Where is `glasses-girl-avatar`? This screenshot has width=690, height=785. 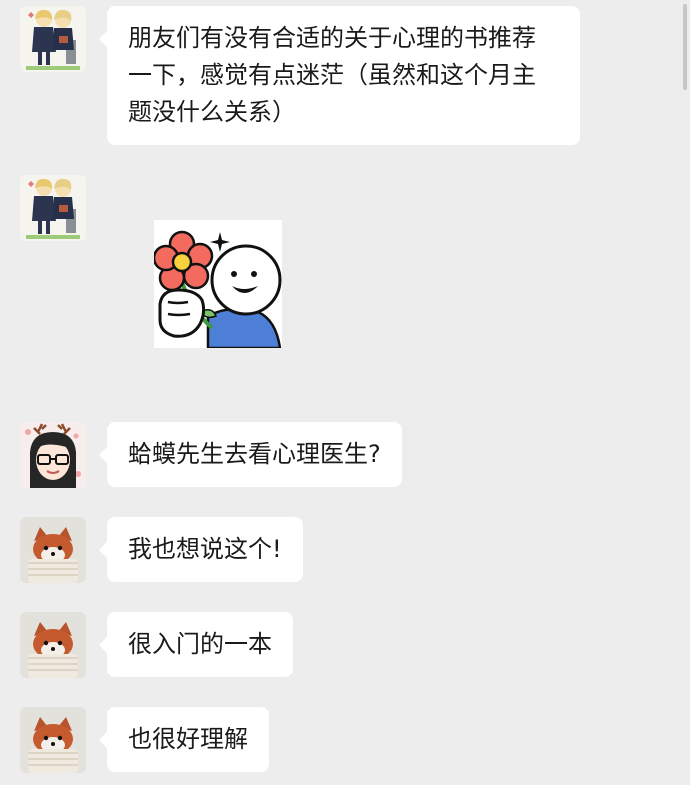
glasses-girl-avatar is located at coordinates (53, 455).